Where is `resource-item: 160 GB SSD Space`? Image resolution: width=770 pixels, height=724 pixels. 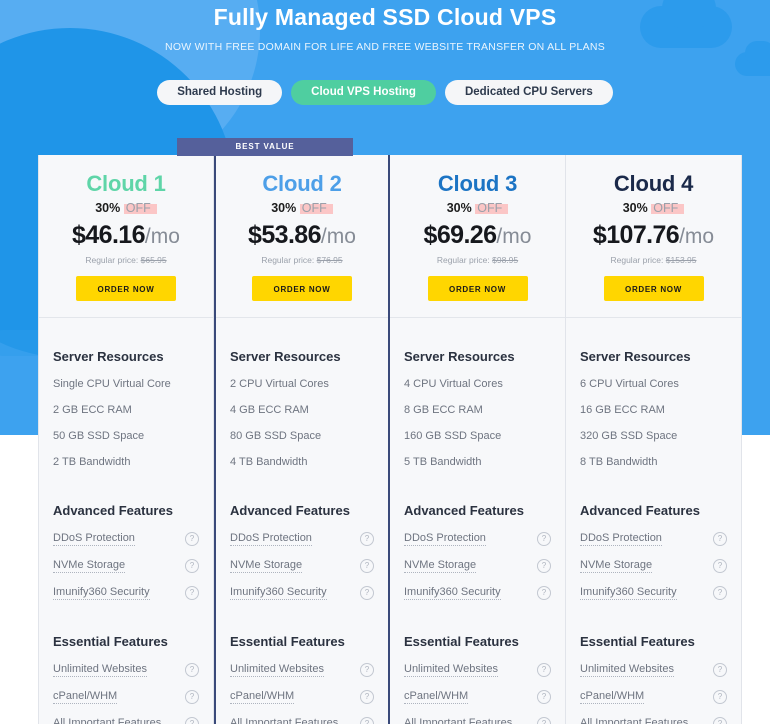
resource-item: 160 GB SSD Space is located at coordinates (453, 436).